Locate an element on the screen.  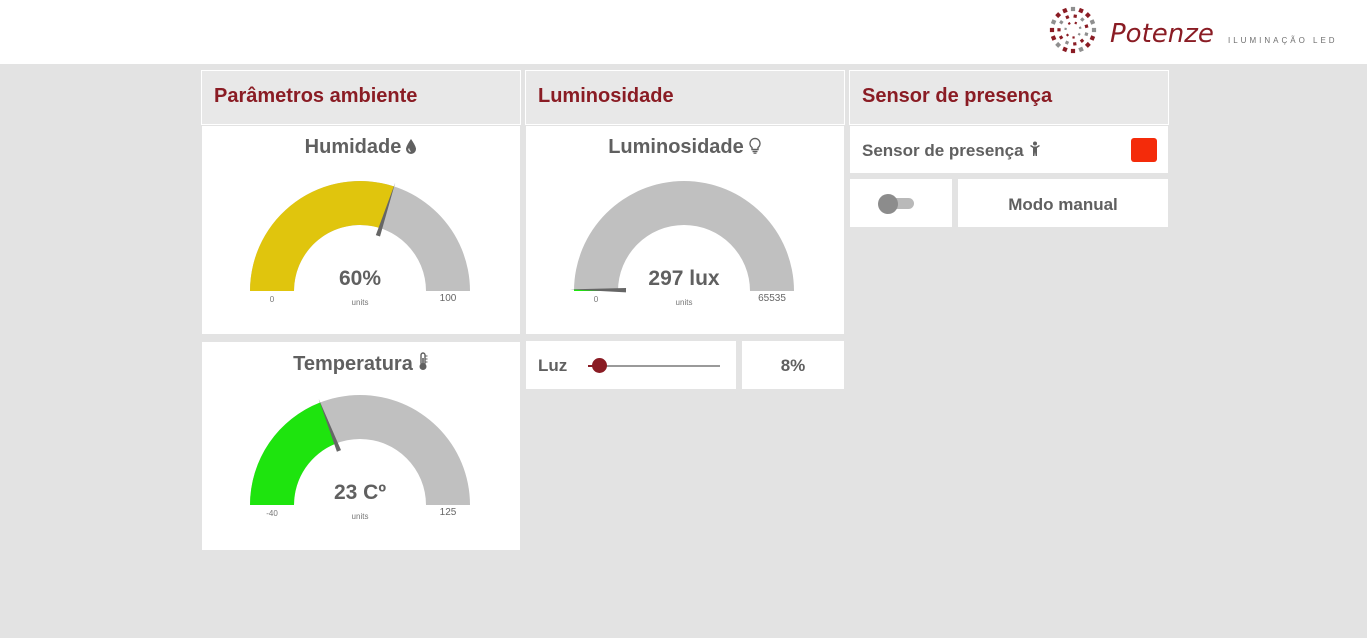
lightbulb-icon is located at coordinates (755, 148).